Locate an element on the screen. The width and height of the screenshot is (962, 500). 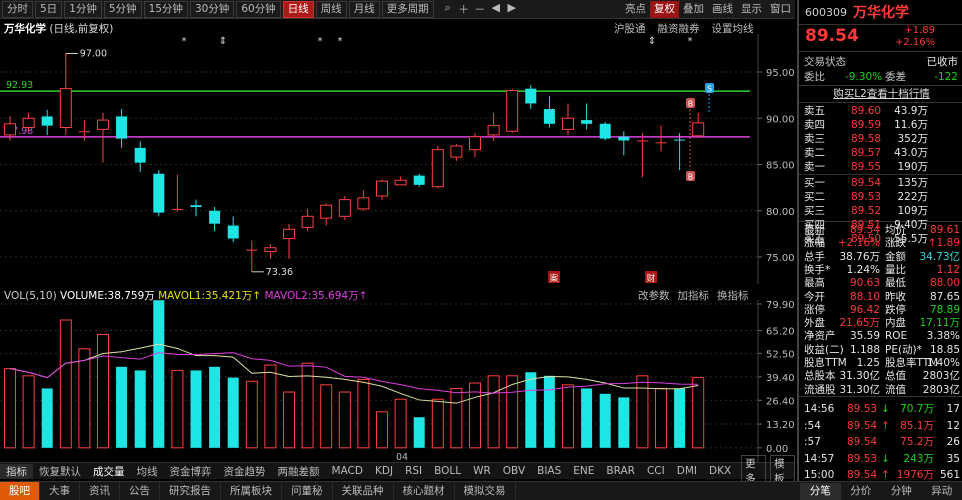
order-ratio-row: 委比 -9.30% 委差 -122 is located at coordinates (880, 77).